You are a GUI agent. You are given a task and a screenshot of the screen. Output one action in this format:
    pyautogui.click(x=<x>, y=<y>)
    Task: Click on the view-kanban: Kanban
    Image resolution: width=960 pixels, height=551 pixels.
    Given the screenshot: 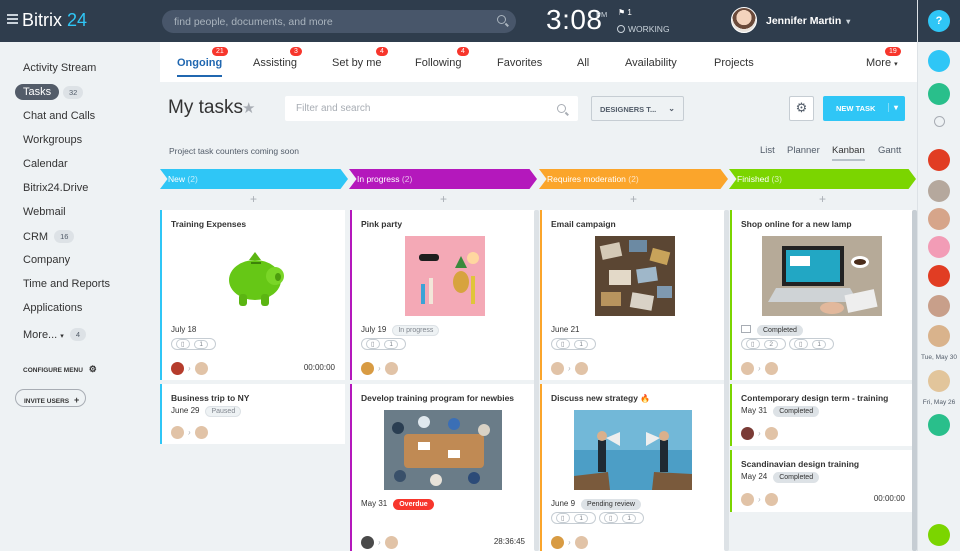 What is the action you would take?
    pyautogui.click(x=848, y=153)
    